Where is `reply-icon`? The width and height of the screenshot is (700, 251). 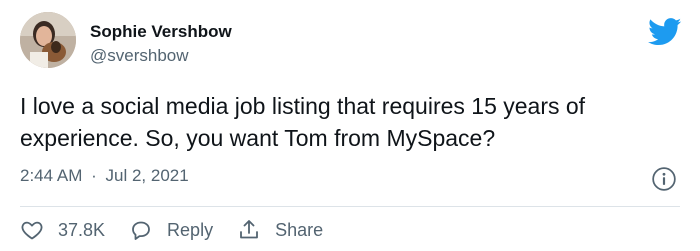 reply-icon is located at coordinates (141, 230).